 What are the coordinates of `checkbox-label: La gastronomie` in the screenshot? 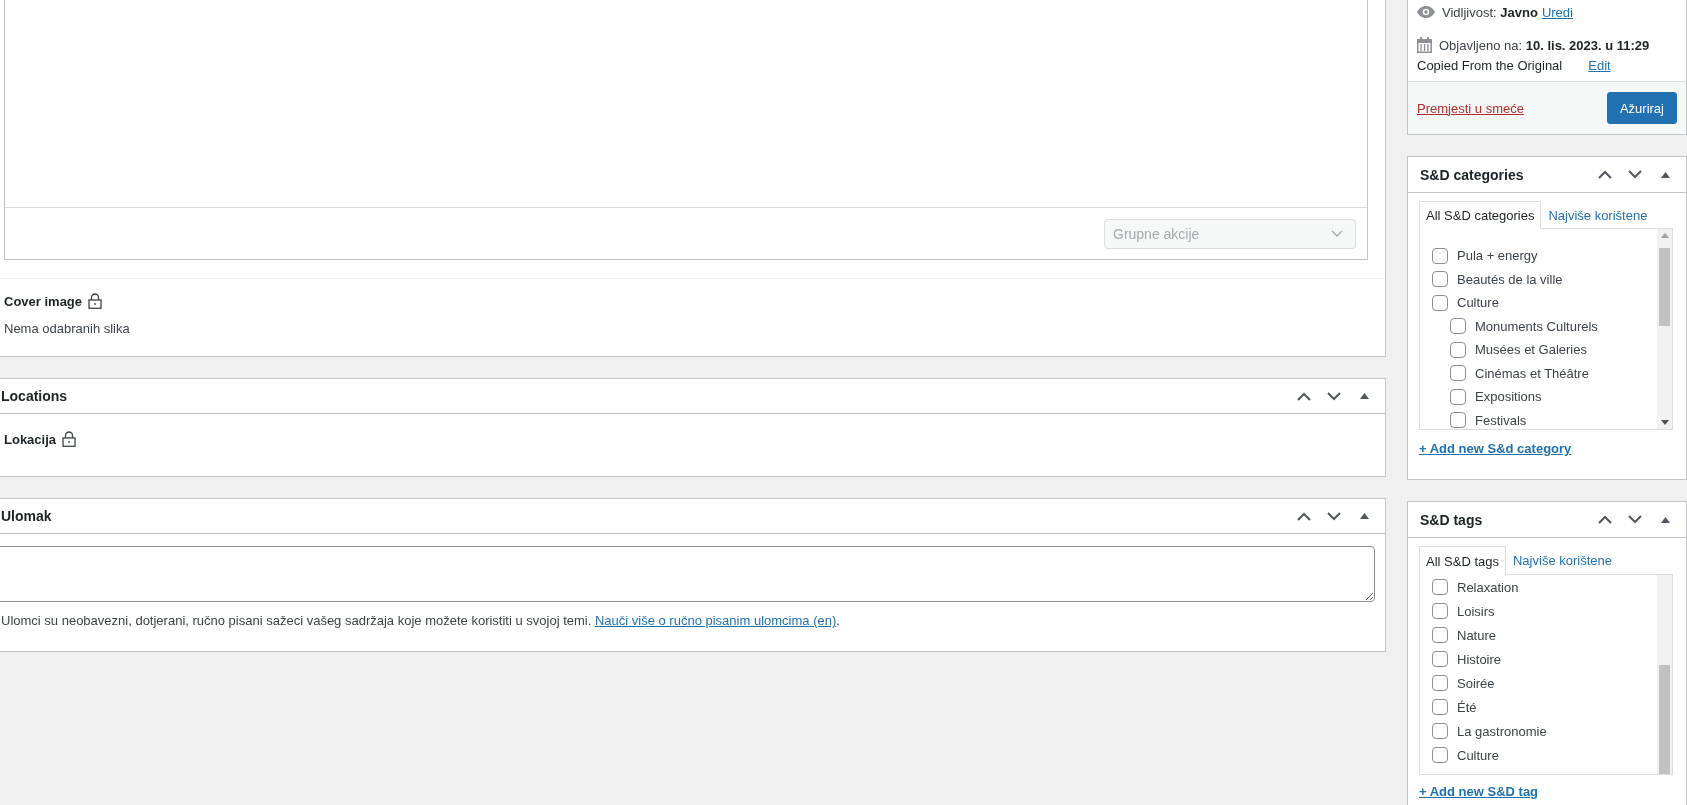 It's located at (1502, 731).